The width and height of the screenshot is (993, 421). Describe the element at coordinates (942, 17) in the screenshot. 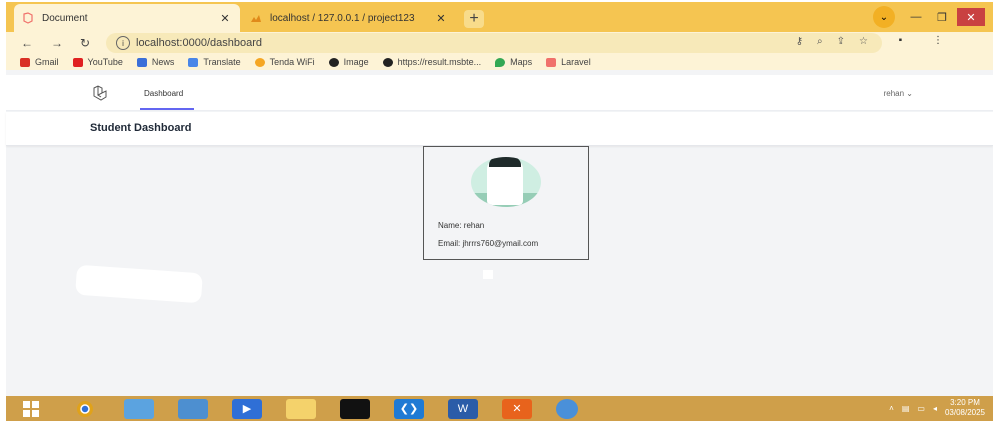

I see `restore-icon: ❐` at that location.